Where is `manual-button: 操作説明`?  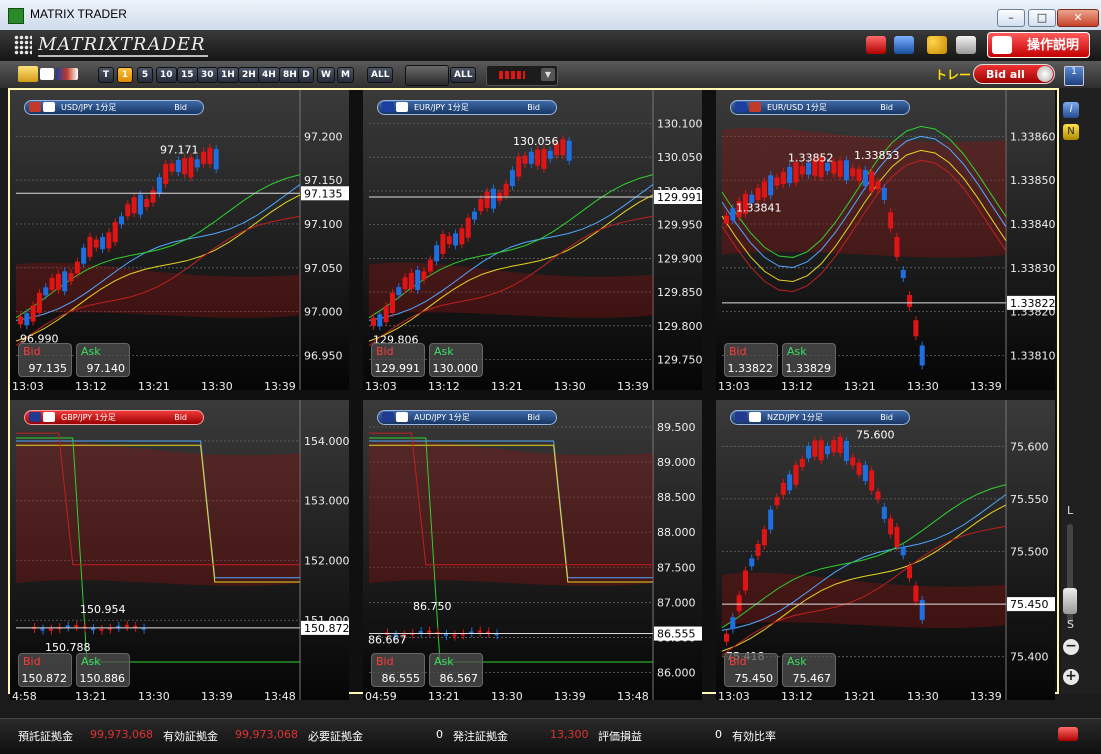
manual-button: 操作説明 is located at coordinates (1038, 45).